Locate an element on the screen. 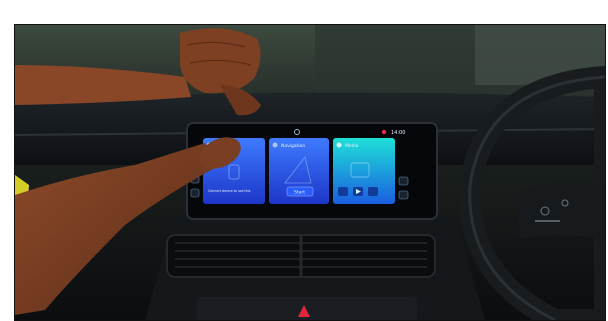  navigation-card-title: Navigation is located at coordinates (293, 146).